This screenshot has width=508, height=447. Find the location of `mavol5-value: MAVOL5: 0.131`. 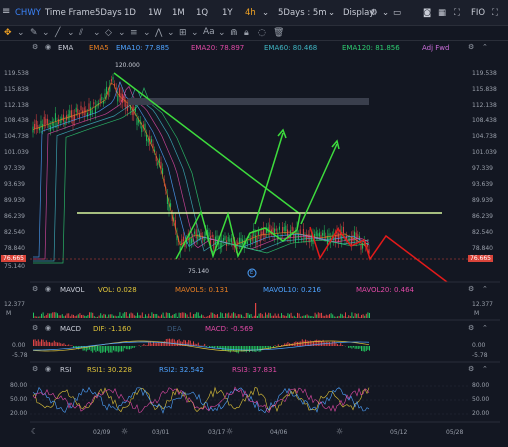

mavol5-value: MAVOL5: 0.131 is located at coordinates (202, 290).